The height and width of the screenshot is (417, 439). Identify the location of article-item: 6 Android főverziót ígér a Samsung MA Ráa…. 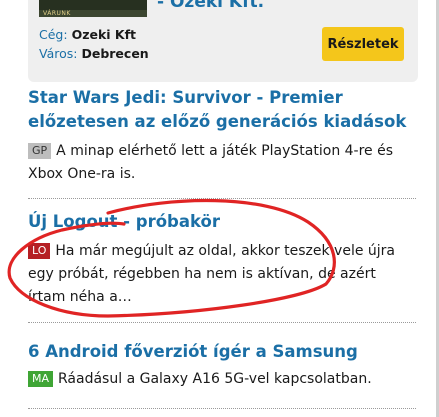
(222, 365).